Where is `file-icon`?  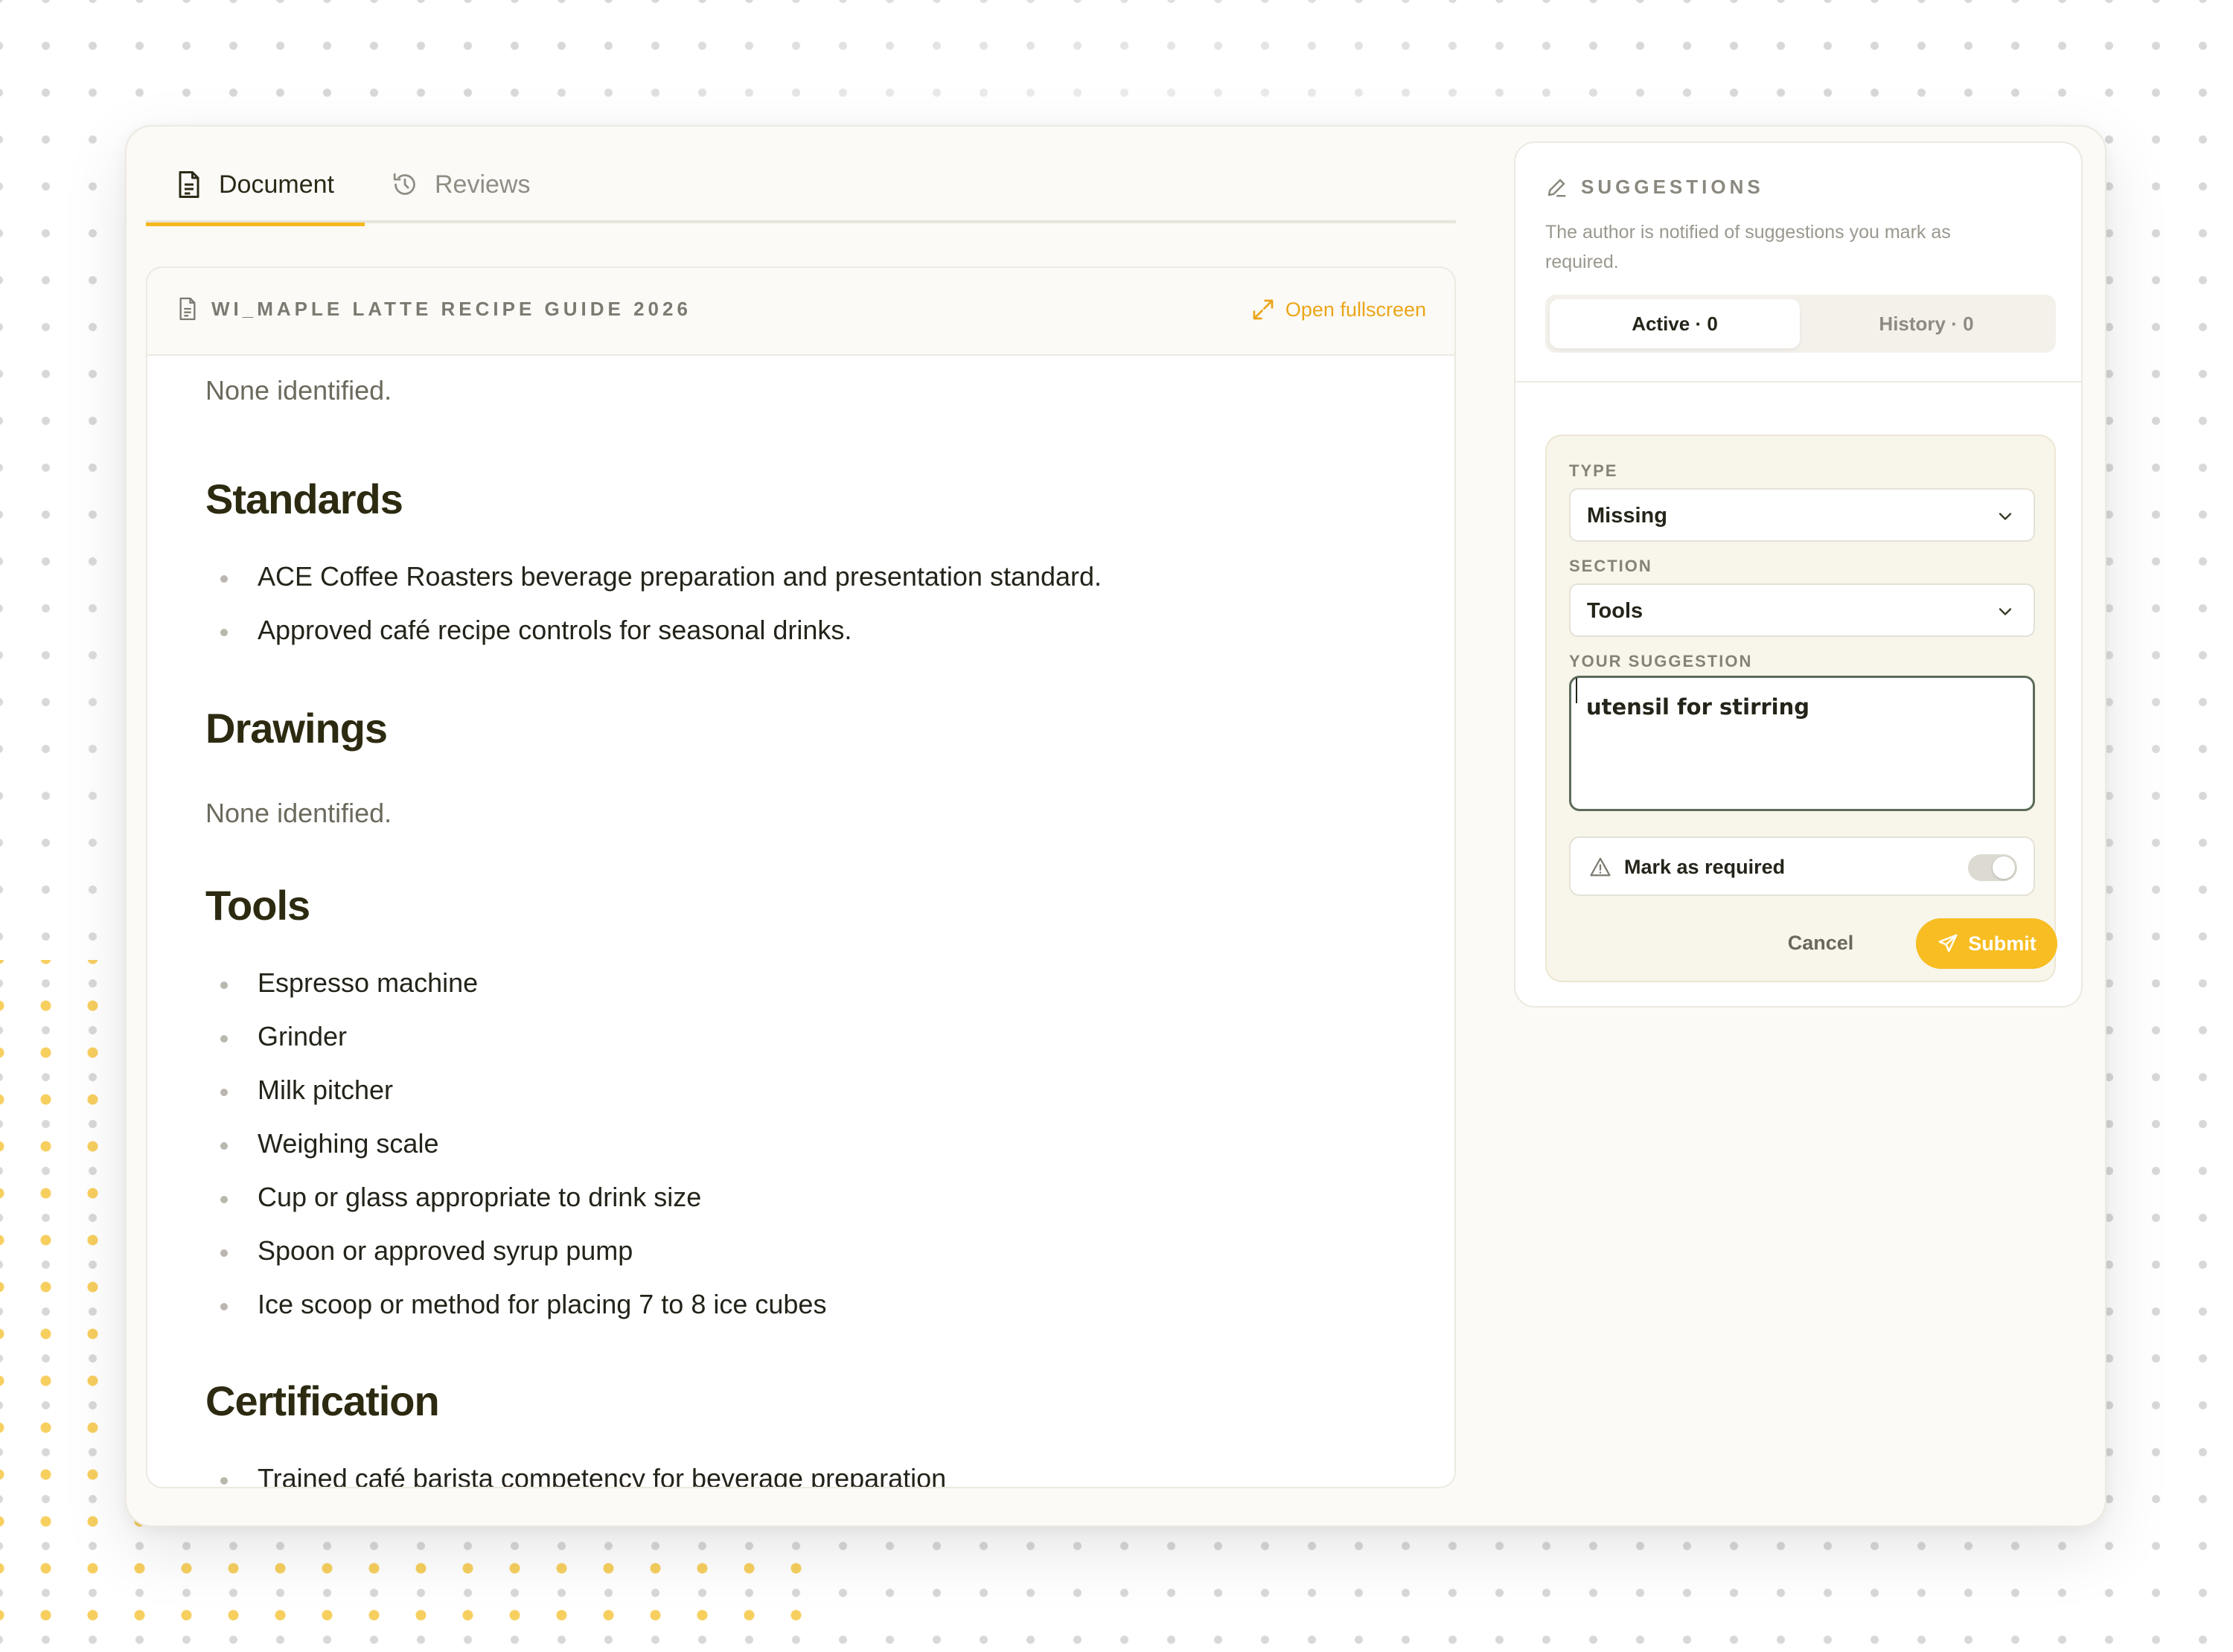
file-icon is located at coordinates (187, 309).